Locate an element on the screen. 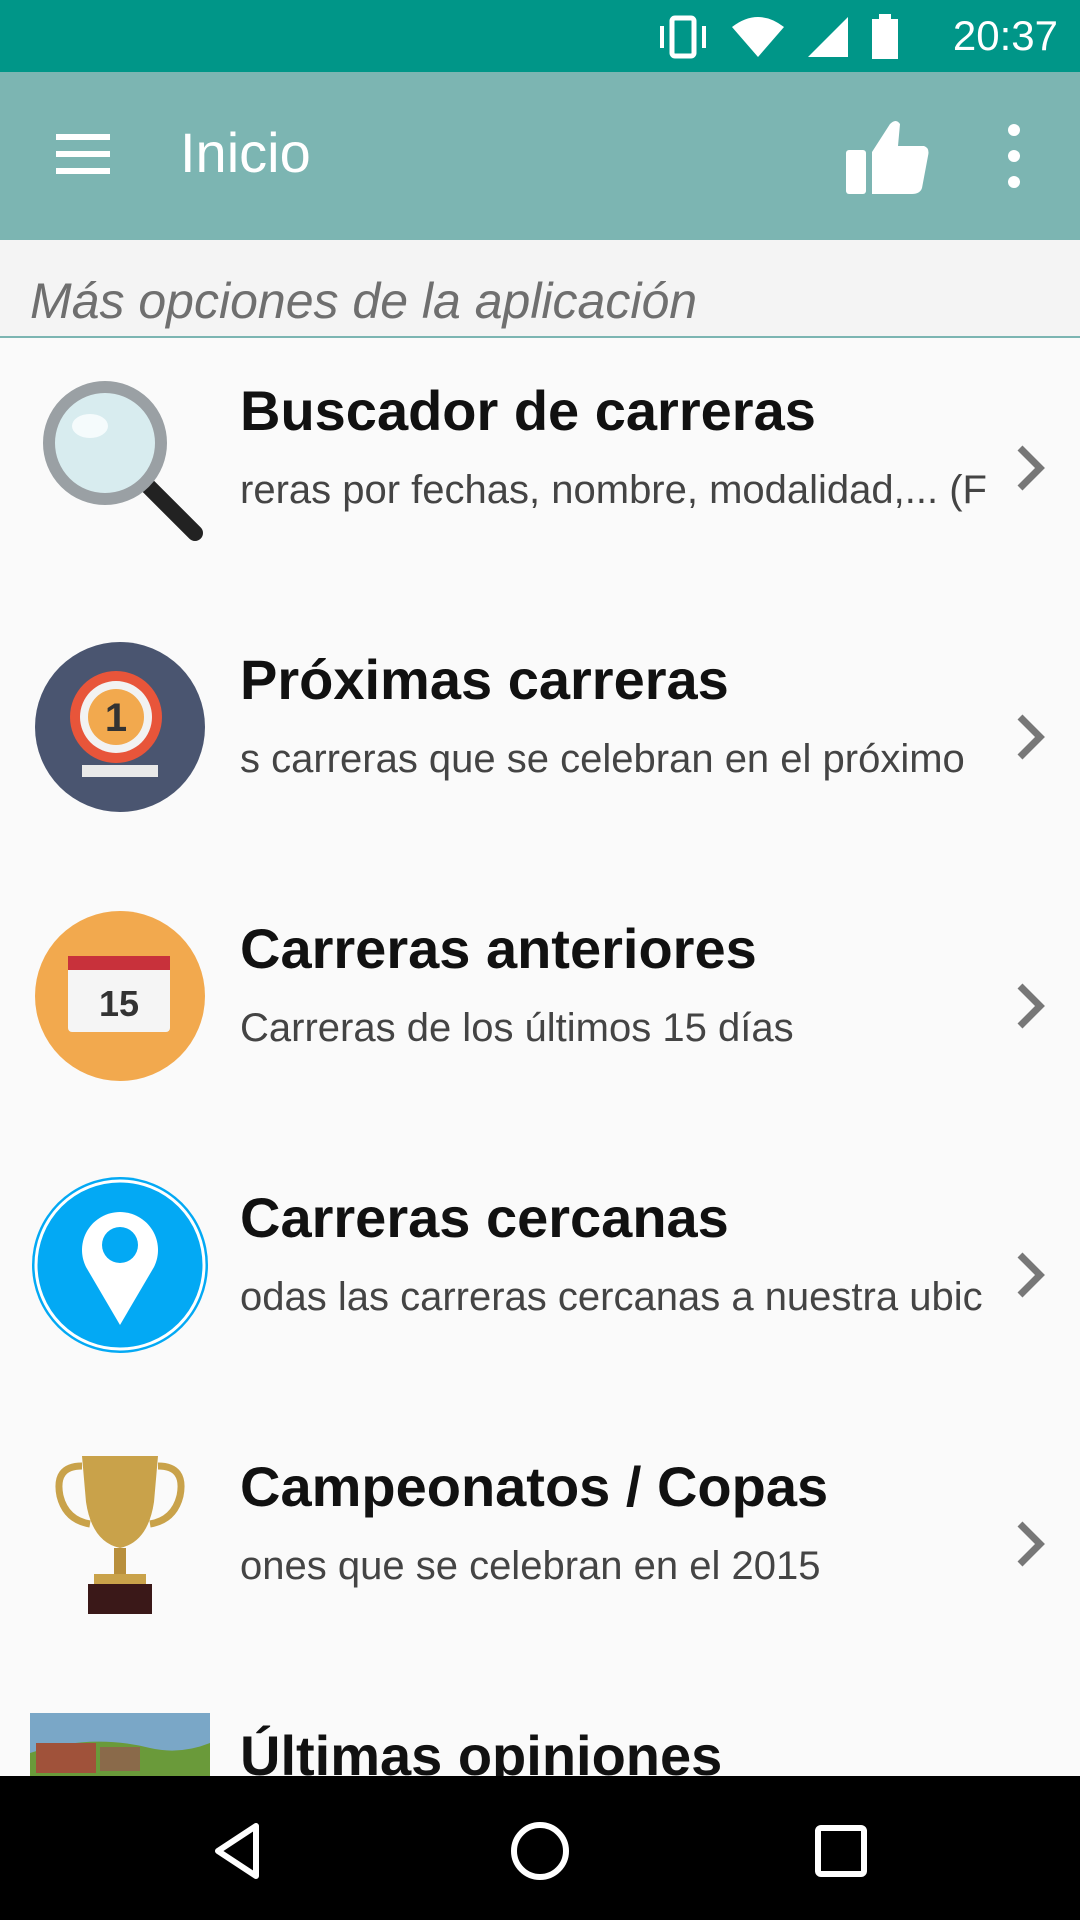 Image resolution: width=1080 pixels, height=1920 pixels. status-bar: 20:37 is located at coordinates (540, 36).